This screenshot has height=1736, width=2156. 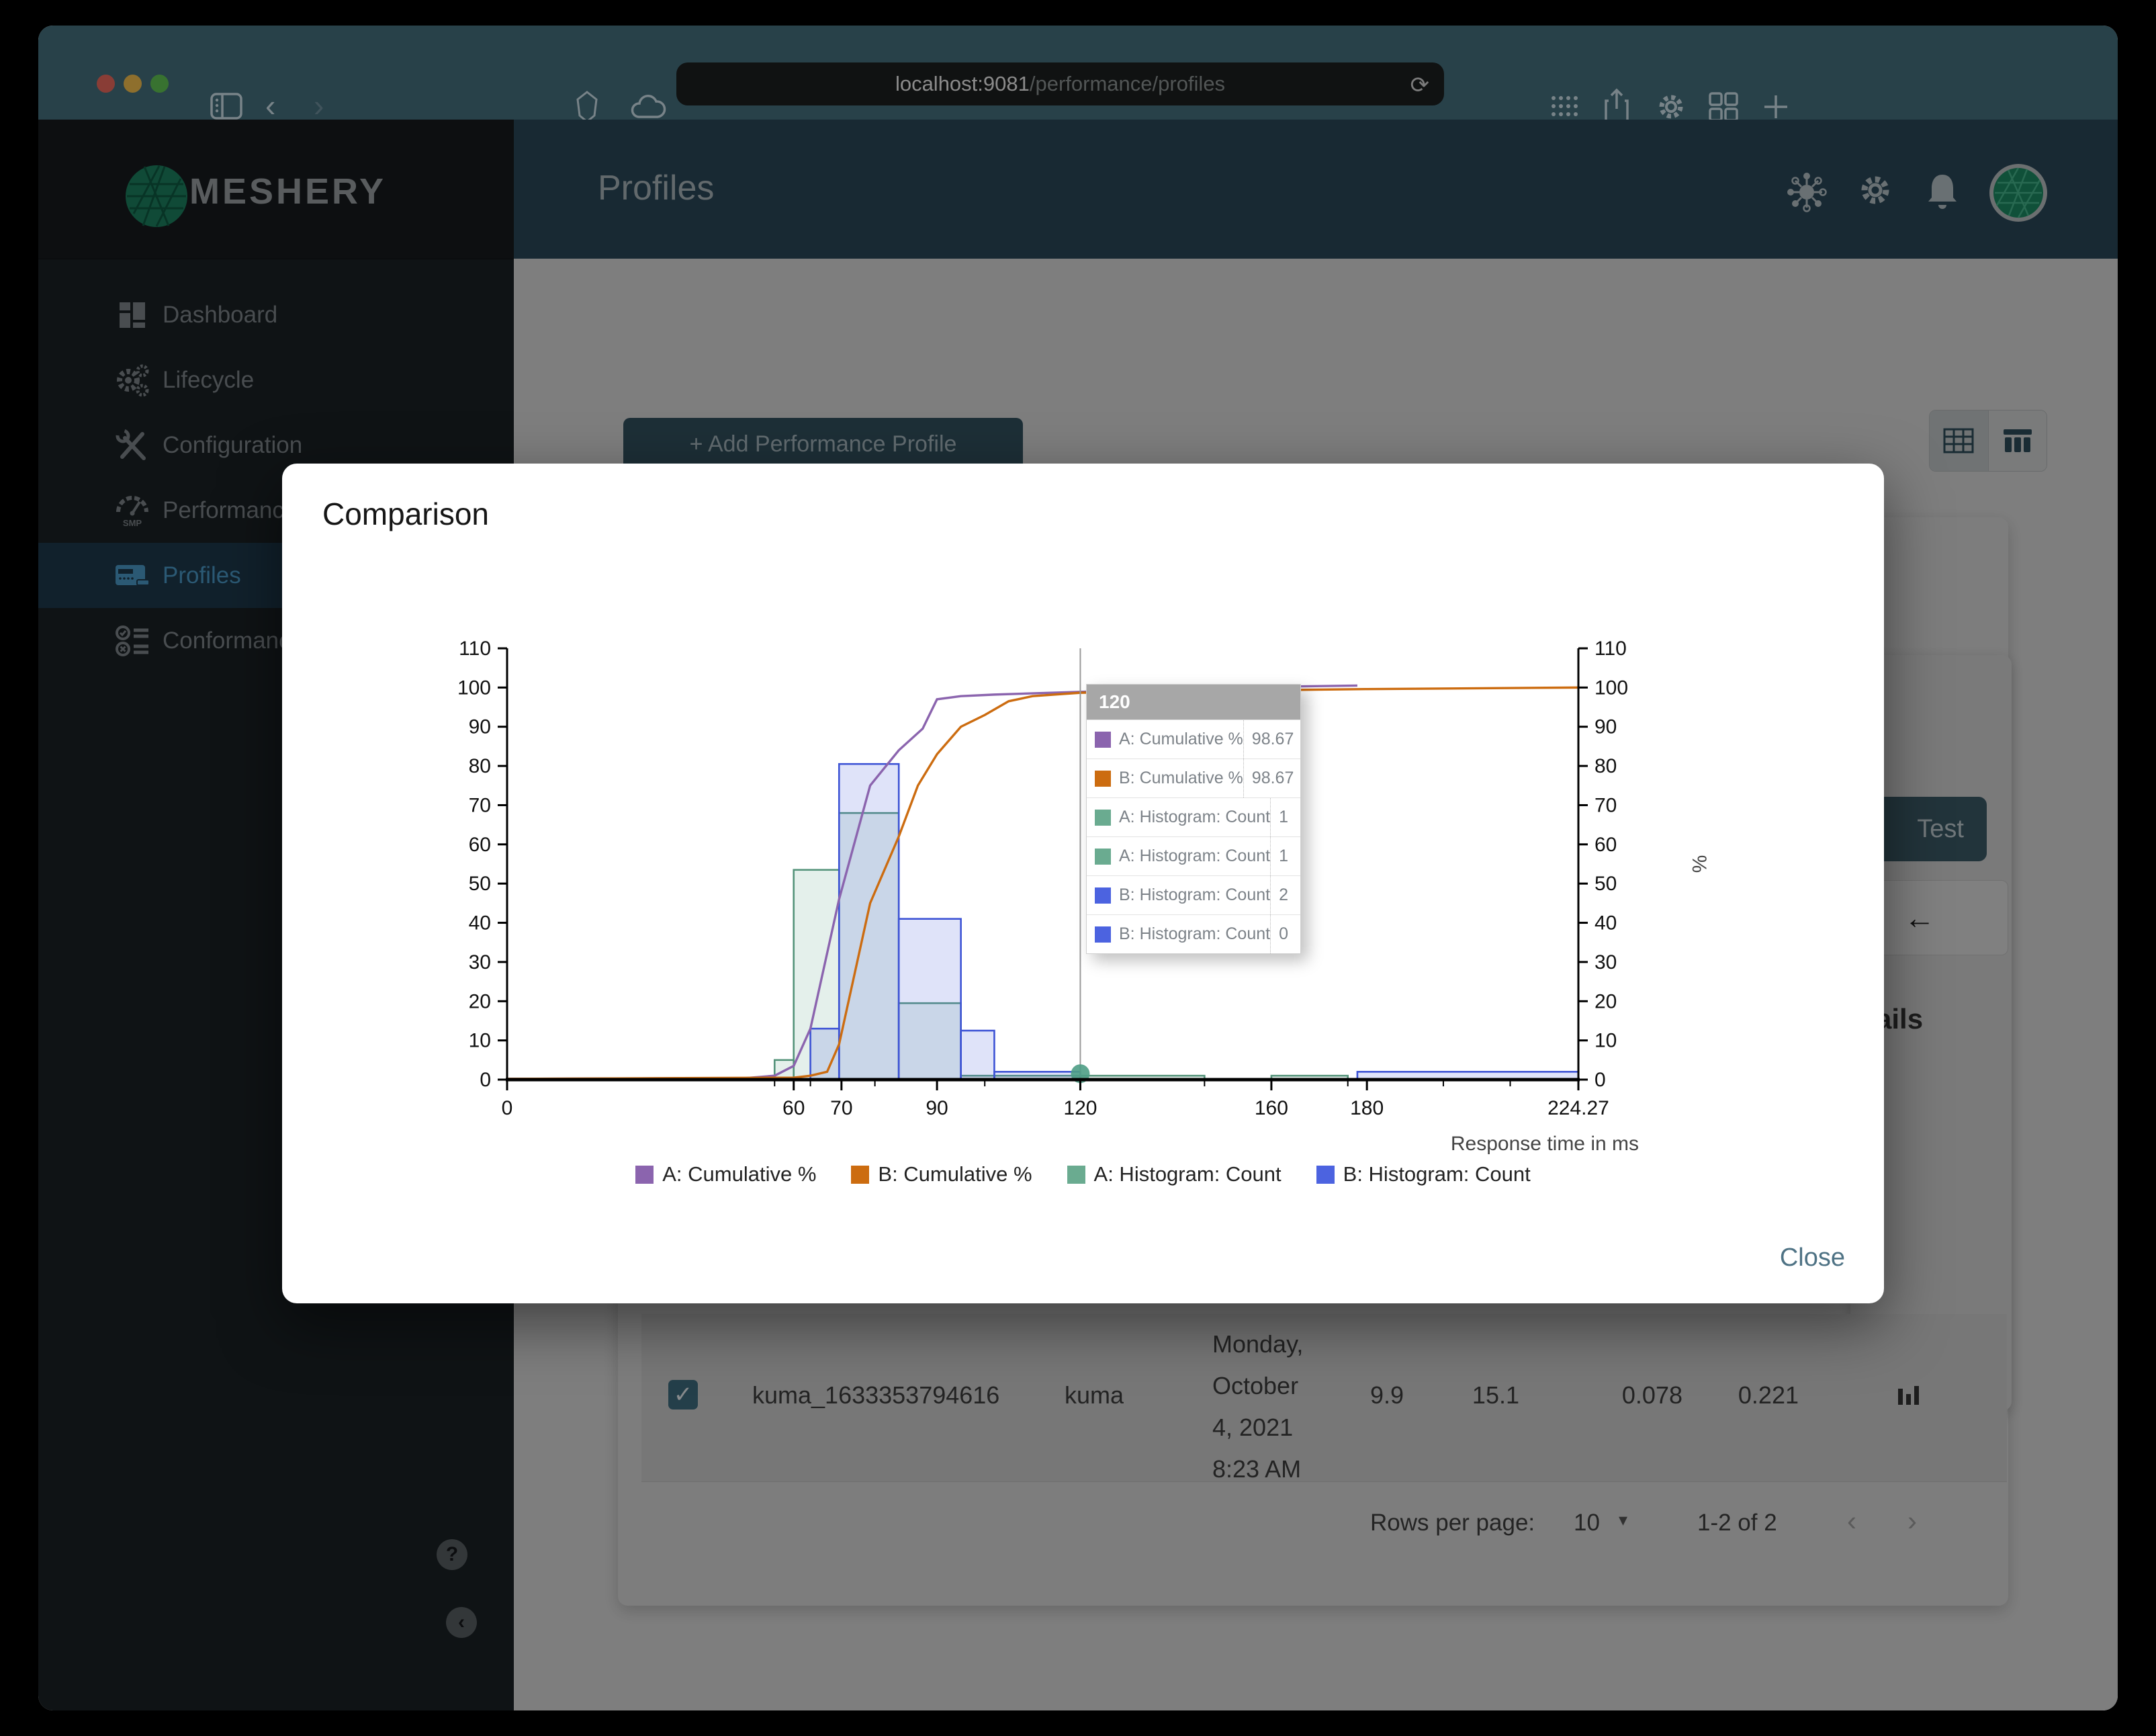 I want to click on legend-item: B: Cumulative %, so click(x=941, y=1174).